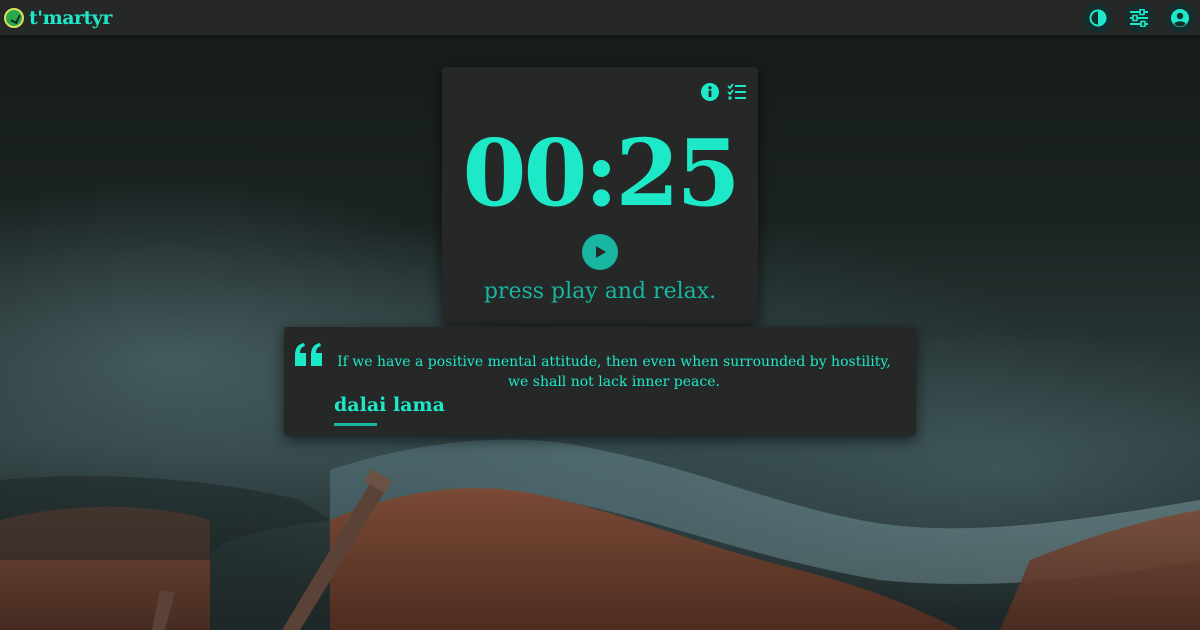 The width and height of the screenshot is (1200, 630). I want to click on play-icon, so click(601, 252).